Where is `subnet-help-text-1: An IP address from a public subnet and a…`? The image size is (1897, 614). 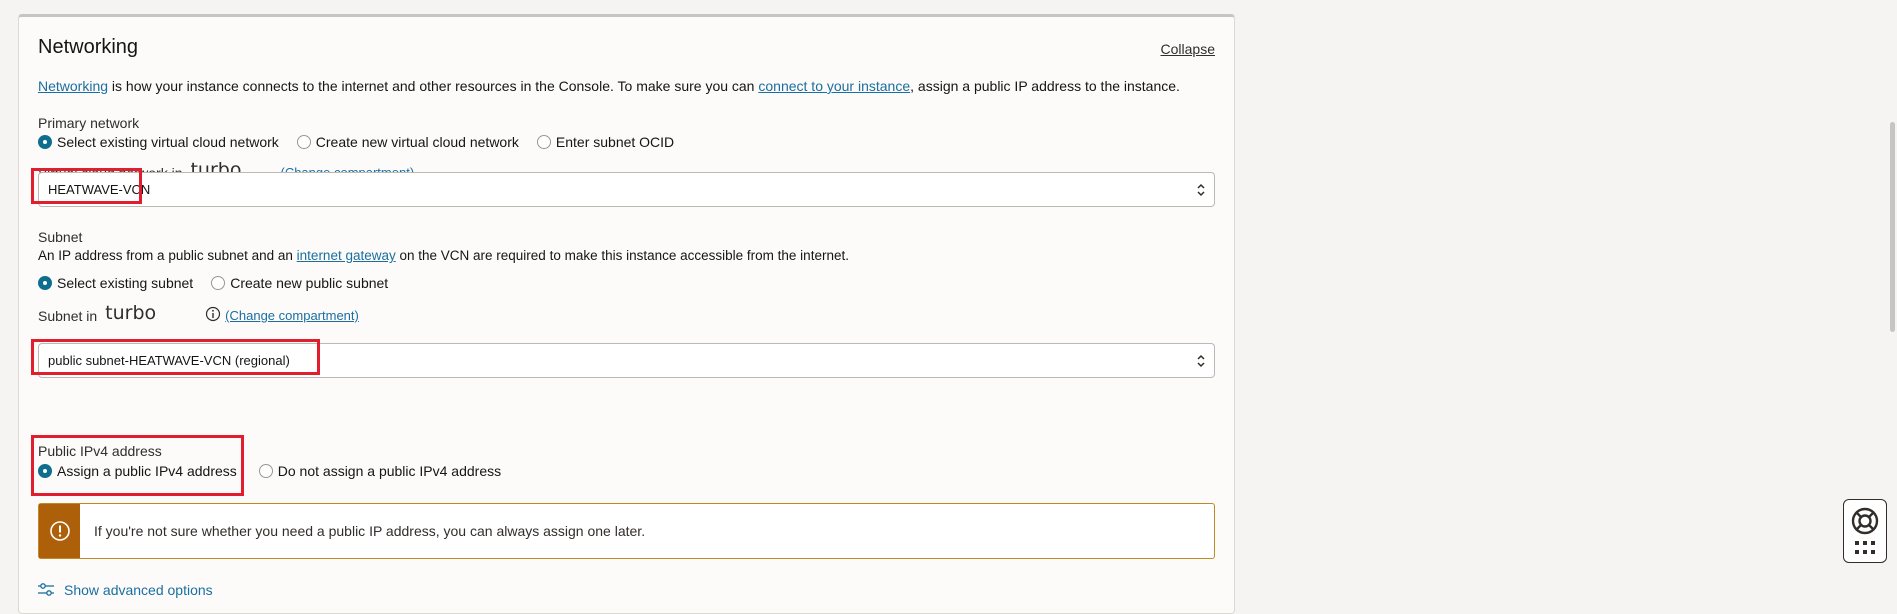
subnet-help-text-1: An IP address from a public subnet and a… is located at coordinates (167, 255).